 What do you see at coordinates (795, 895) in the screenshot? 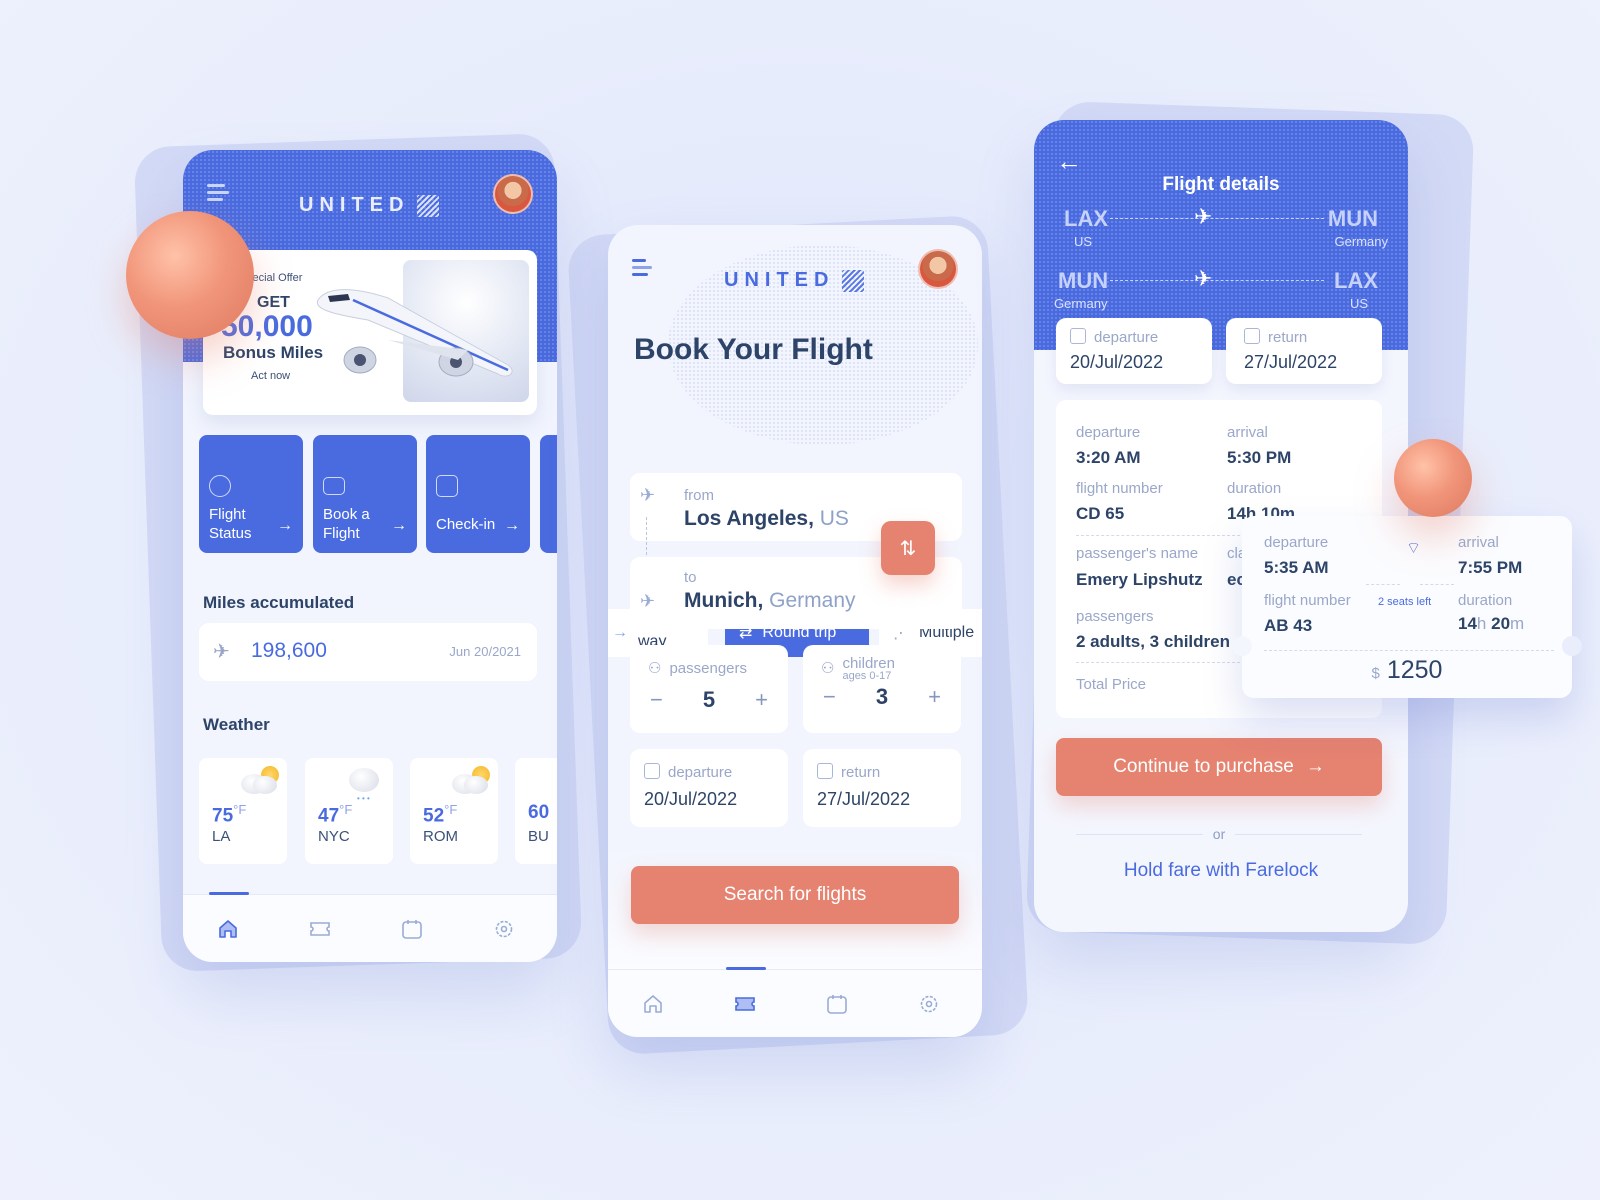
I see `search-flights-button: Search for flights` at bounding box center [795, 895].